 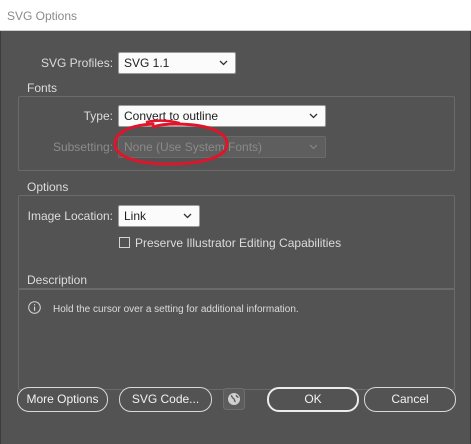 I want to click on ok-button: OK, so click(x=313, y=399).